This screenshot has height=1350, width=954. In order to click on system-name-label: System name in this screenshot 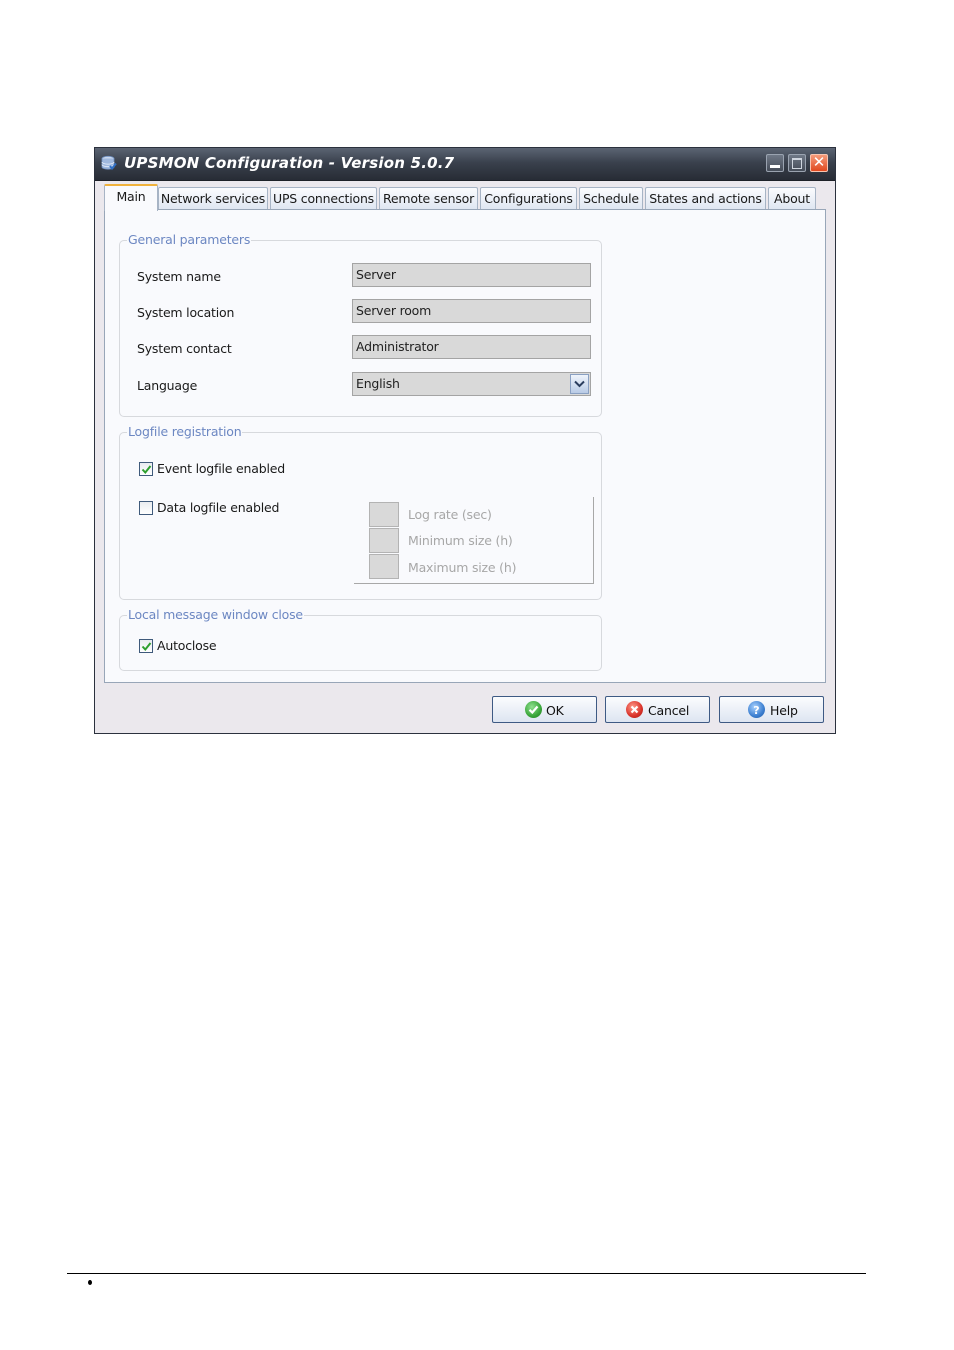, I will do `click(179, 276)`.